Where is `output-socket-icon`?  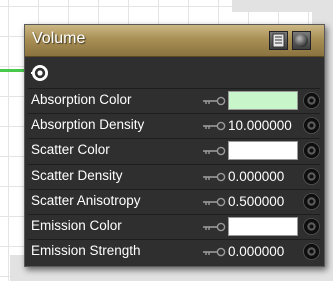
output-socket-icon is located at coordinates (40, 73).